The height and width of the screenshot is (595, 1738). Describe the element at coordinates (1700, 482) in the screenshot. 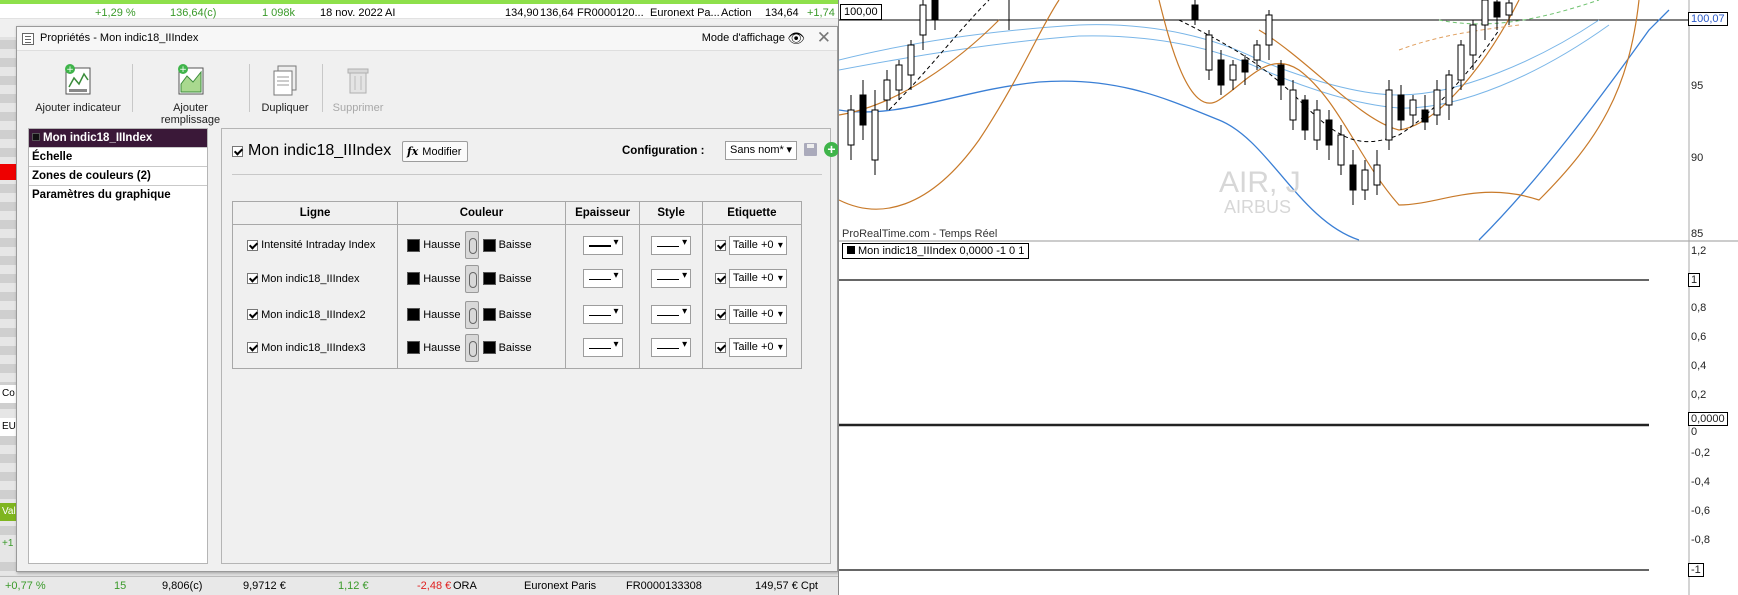

I see `y-tick: -0,4` at that location.